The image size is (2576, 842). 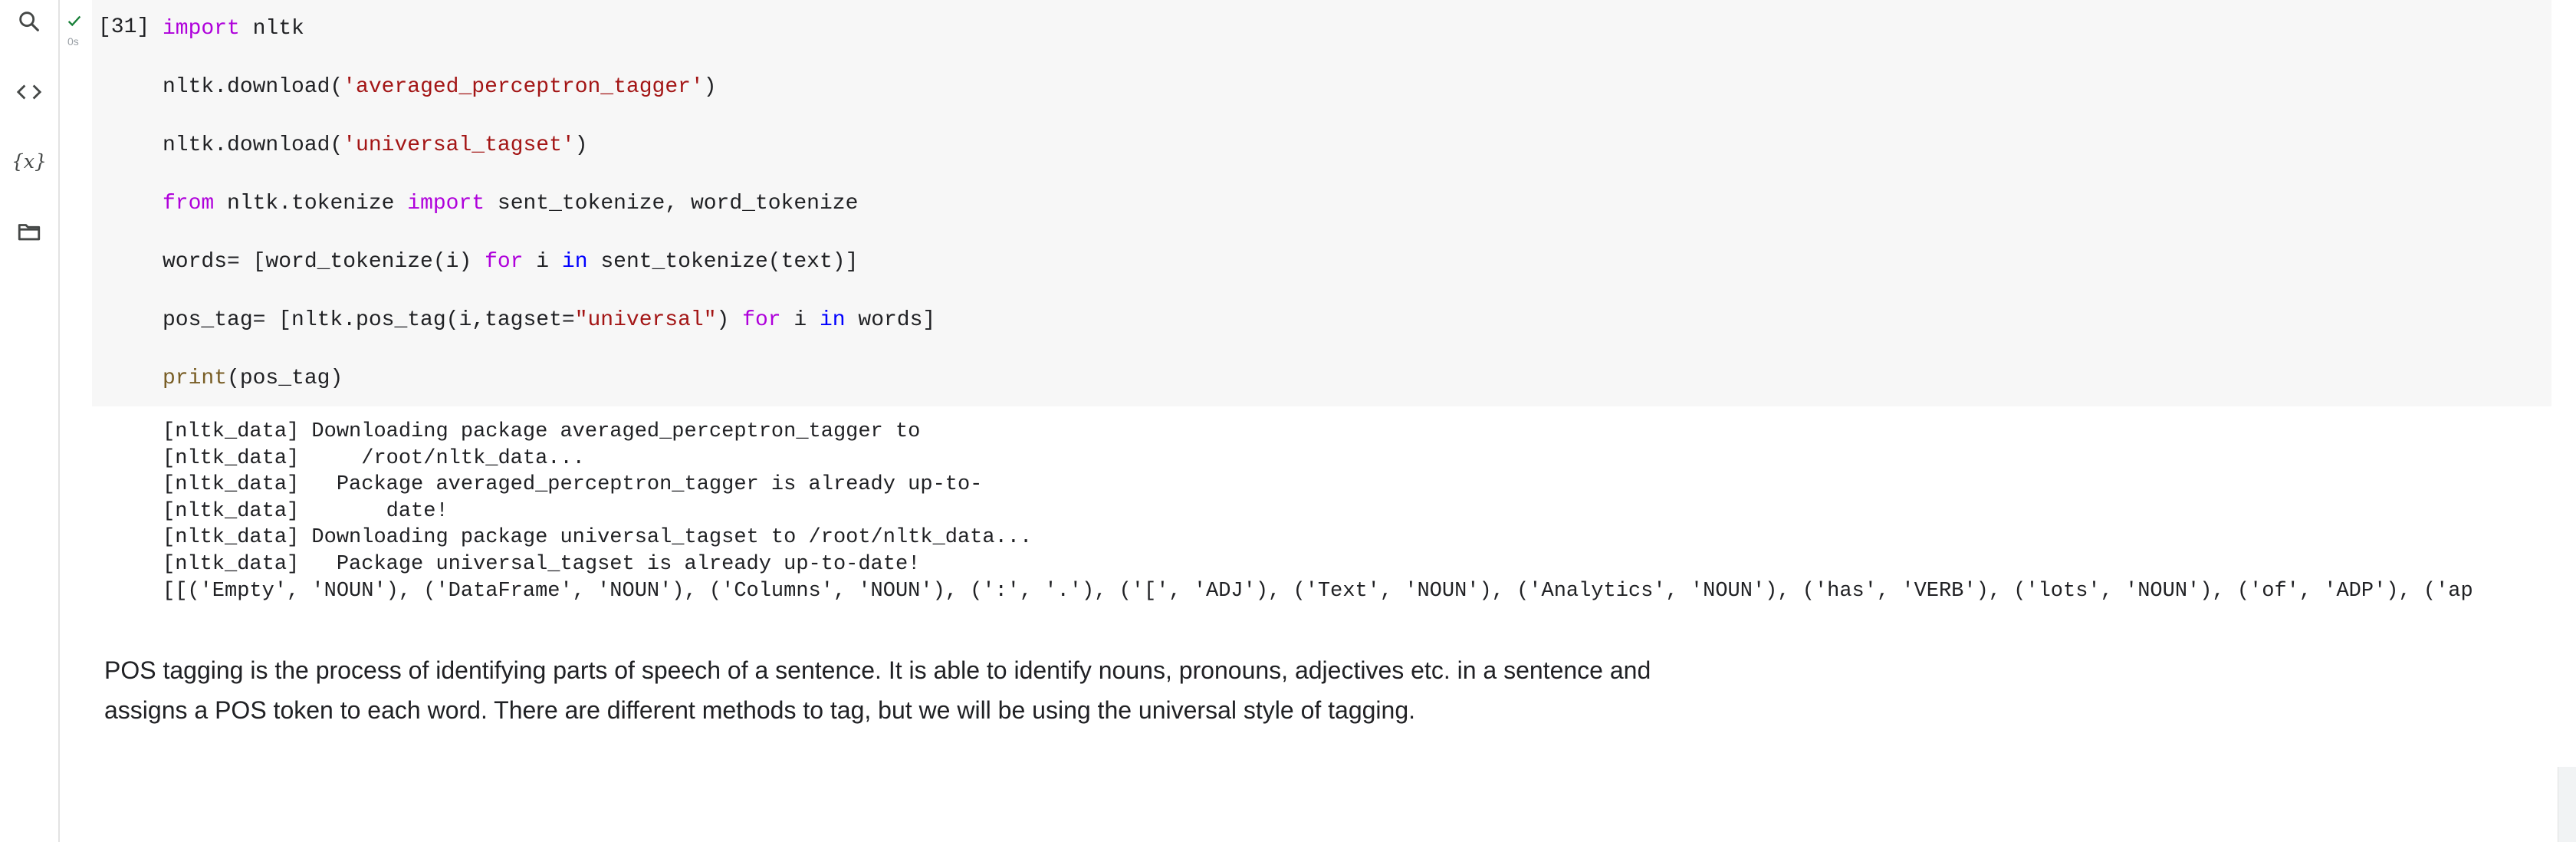 What do you see at coordinates (30, 161) in the screenshot?
I see `variables-icon: {x}` at bounding box center [30, 161].